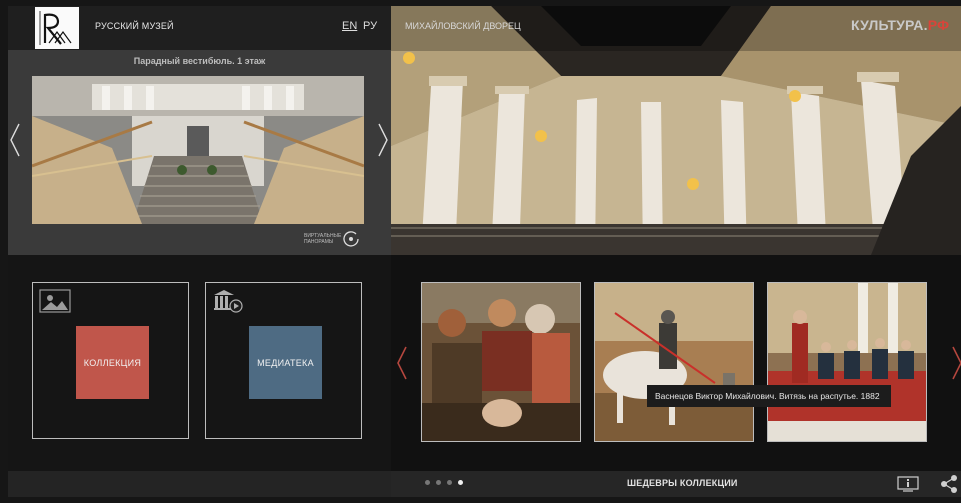 The image size is (961, 503). Describe the element at coordinates (134, 26) in the screenshot. I see `museum-name: РУССКИЙ МУЗЕЙ` at that location.